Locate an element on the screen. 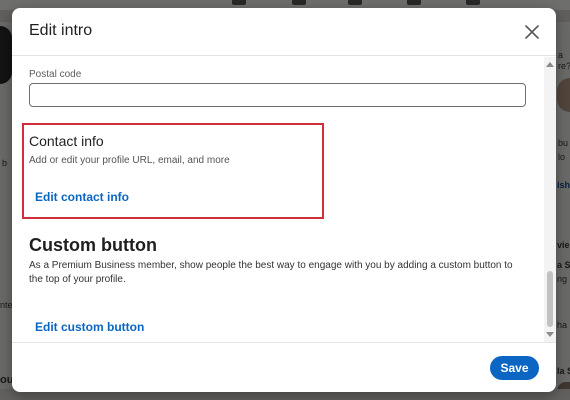 The height and width of the screenshot is (400, 570). dialog-title: Edit intro is located at coordinates (61, 30).